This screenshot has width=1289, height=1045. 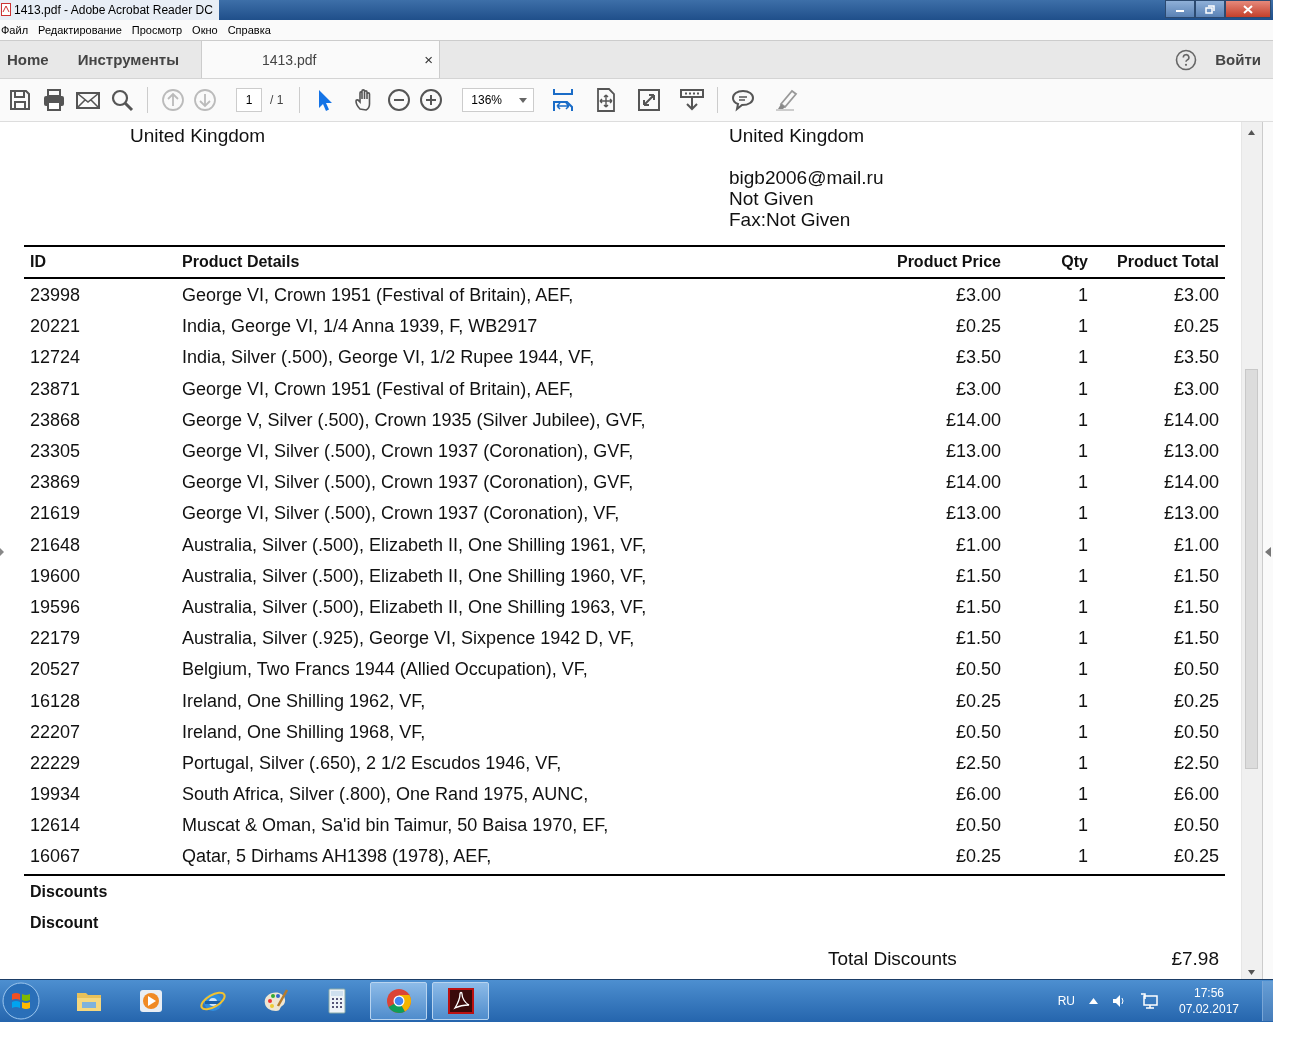 What do you see at coordinates (378, 389) in the screenshot?
I see `table-cell-text: George VI, Crown 1951 (Festival of Britain), AEF,` at bounding box center [378, 389].